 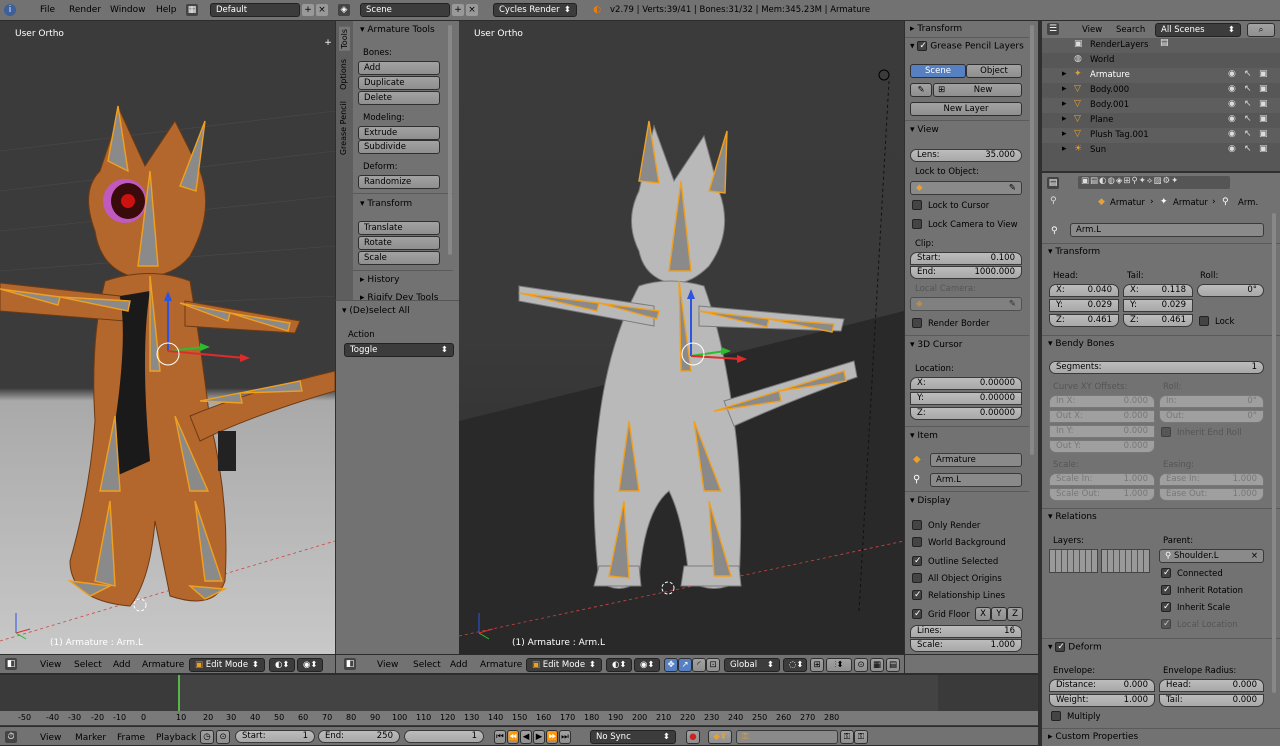 I want to click on start-frame-field: Start: 1, so click(x=275, y=736).